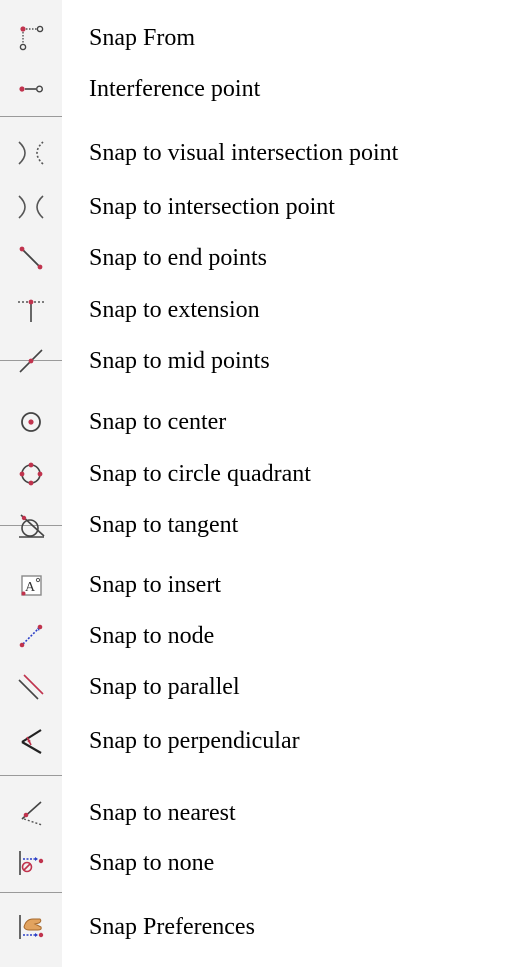 The height and width of the screenshot is (967, 507). What do you see at coordinates (31, 474) in the screenshot?
I see `circle-quadrant-icon` at bounding box center [31, 474].